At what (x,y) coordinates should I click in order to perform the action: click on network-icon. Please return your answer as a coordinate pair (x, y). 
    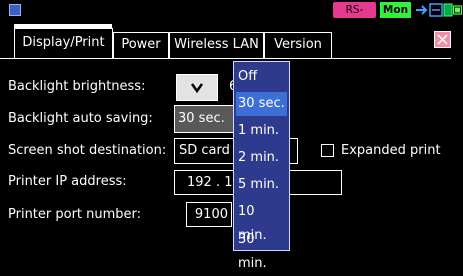
    Looking at the image, I should click on (436, 10).